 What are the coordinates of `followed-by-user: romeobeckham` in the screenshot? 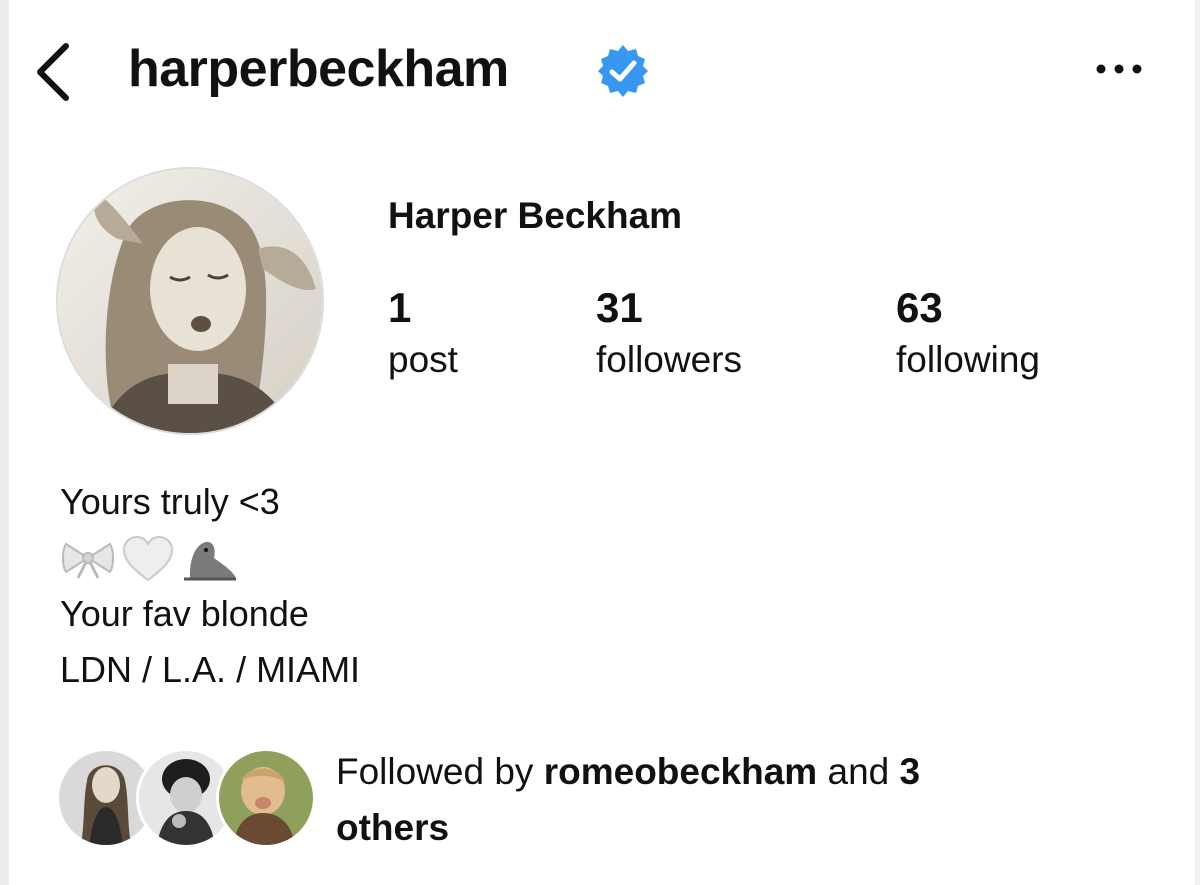 It's located at (681, 771).